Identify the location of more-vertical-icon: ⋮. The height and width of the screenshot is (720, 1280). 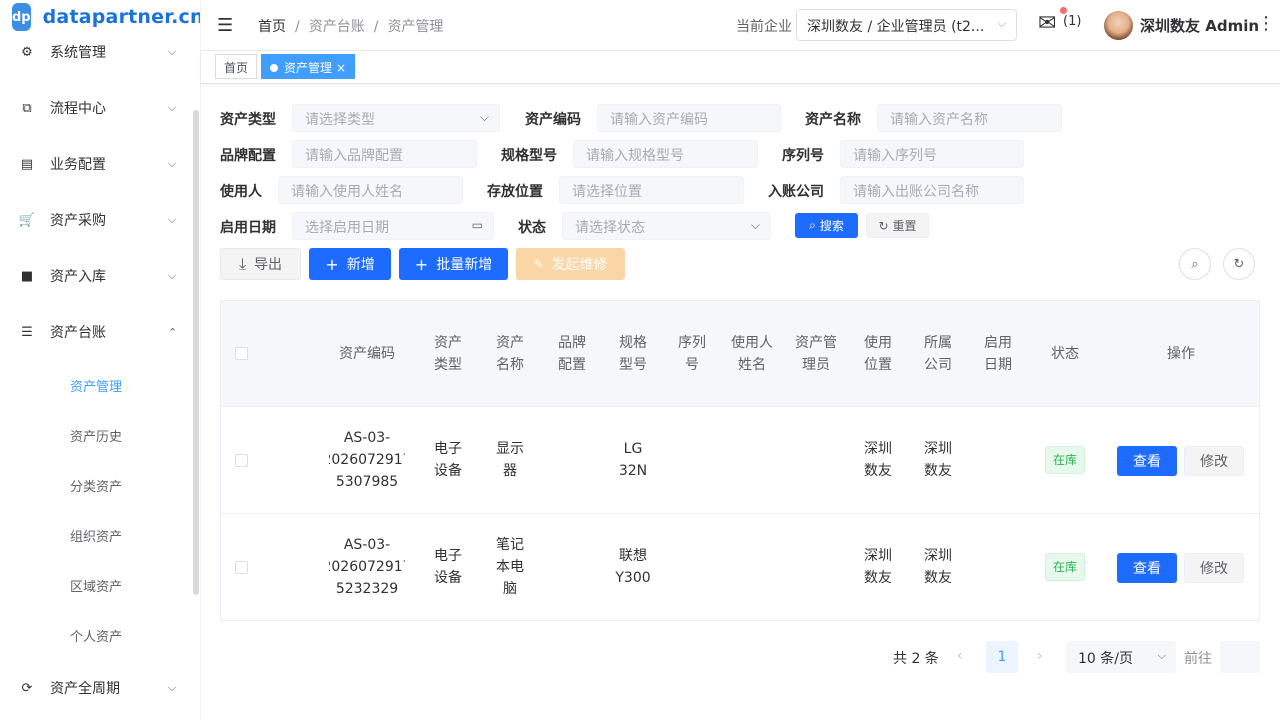
(1266, 23).